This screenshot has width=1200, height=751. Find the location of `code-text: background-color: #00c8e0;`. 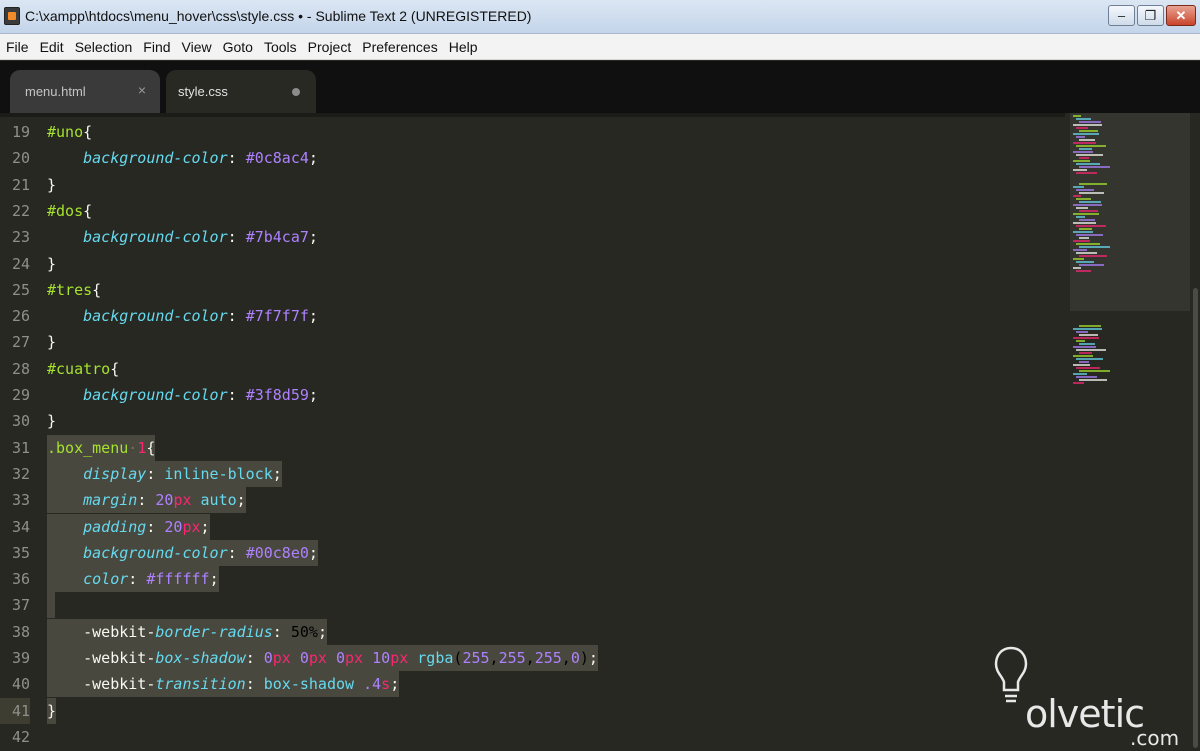

code-text: background-color: #00c8e0; is located at coordinates (182, 552).